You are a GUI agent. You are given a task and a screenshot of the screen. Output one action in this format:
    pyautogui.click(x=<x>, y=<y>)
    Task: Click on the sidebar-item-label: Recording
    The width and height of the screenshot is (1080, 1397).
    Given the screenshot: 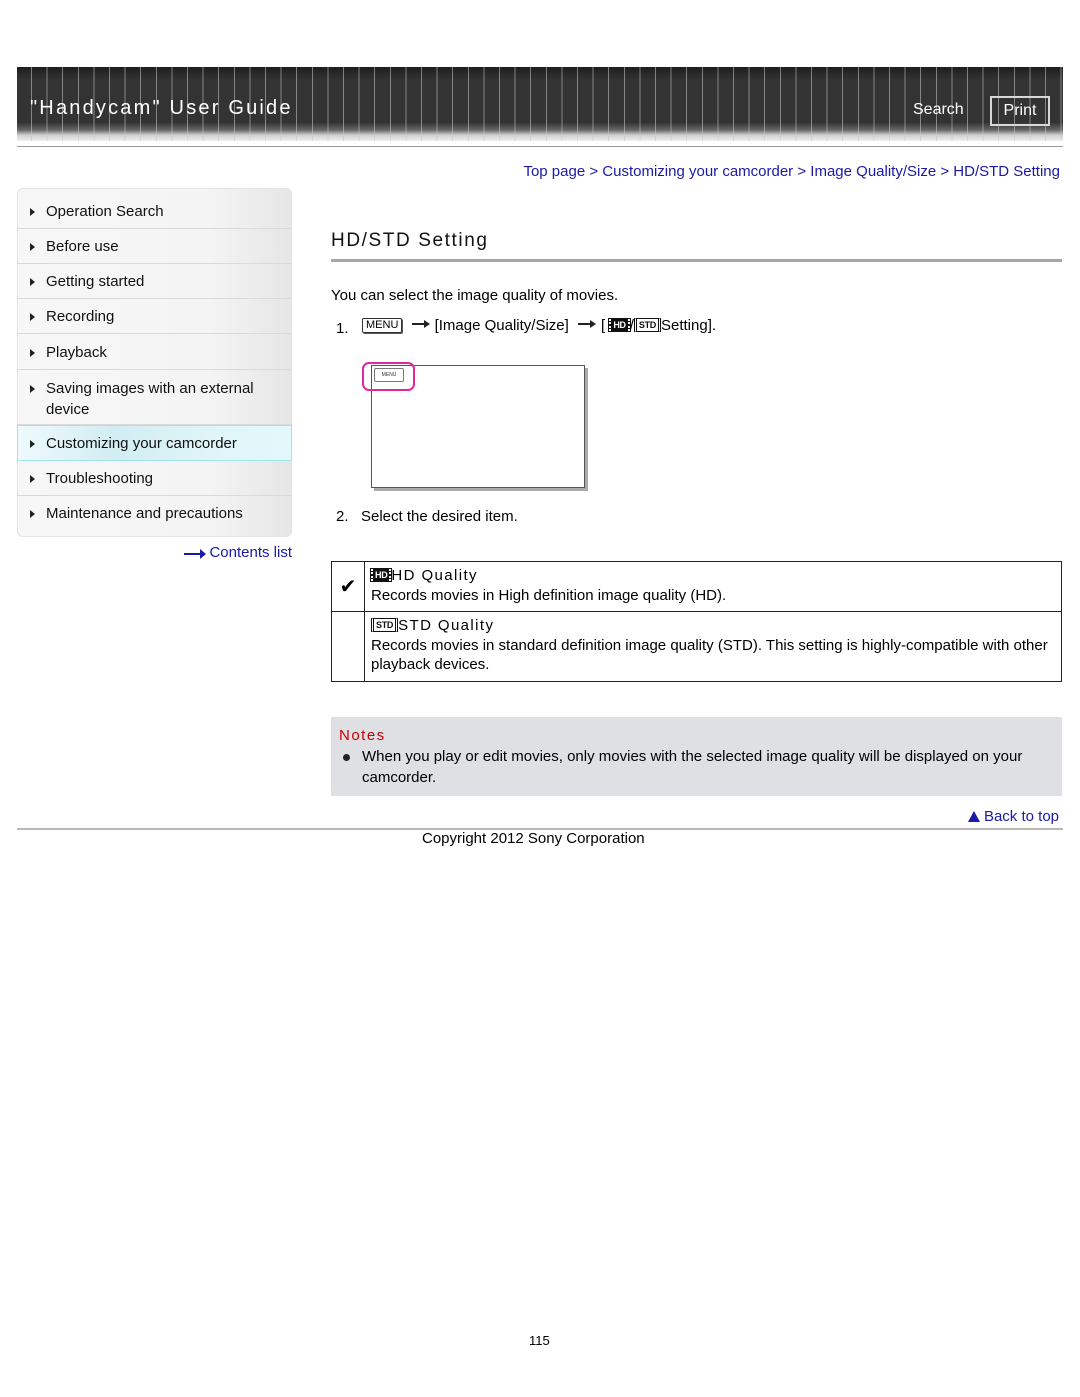 What is the action you would take?
    pyautogui.click(x=80, y=316)
    